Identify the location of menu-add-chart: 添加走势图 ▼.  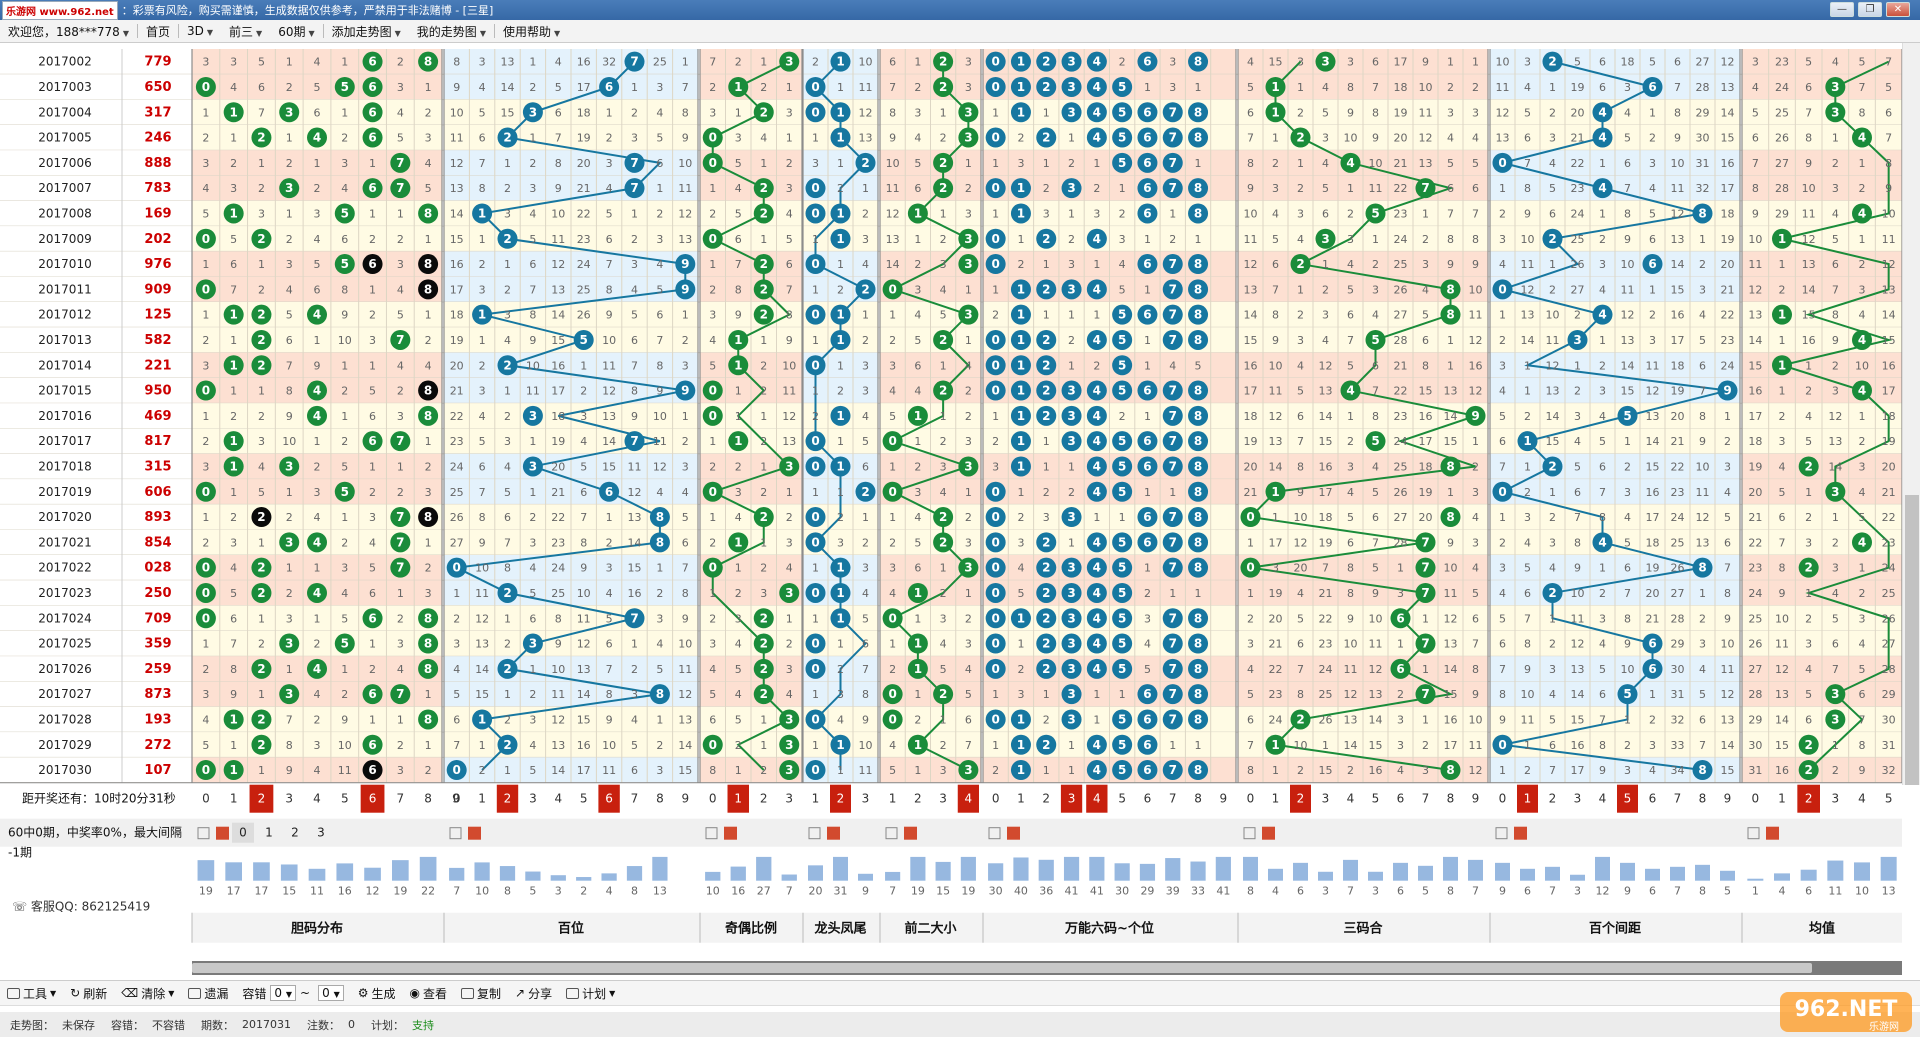
(366, 31).